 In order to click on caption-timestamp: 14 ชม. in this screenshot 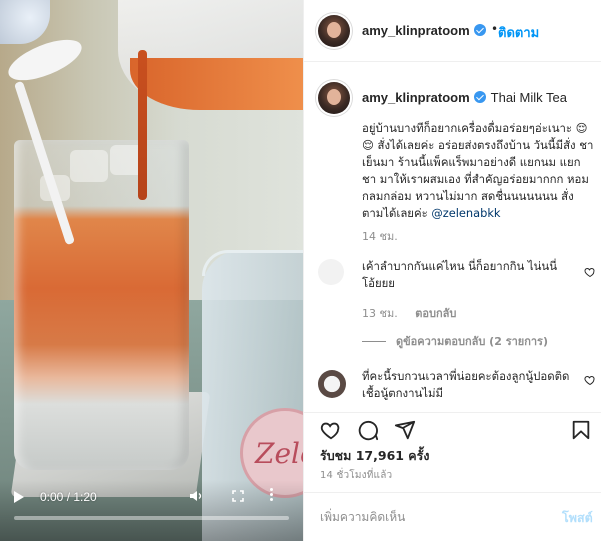, I will do `click(380, 236)`.